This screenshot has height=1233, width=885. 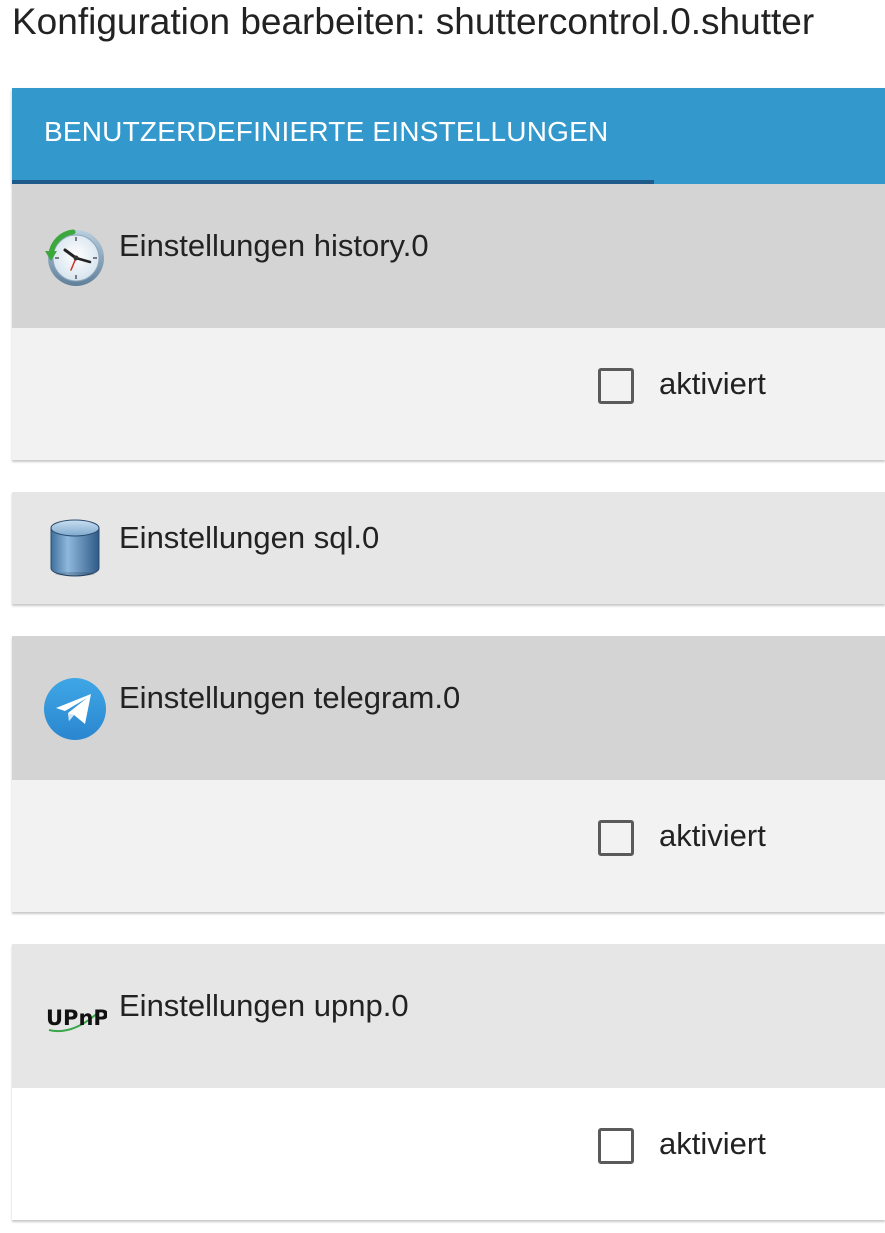 What do you see at coordinates (448, 1016) in the screenshot?
I see `panel-header-upnp: UPnP Einstellungen upnp.0` at bounding box center [448, 1016].